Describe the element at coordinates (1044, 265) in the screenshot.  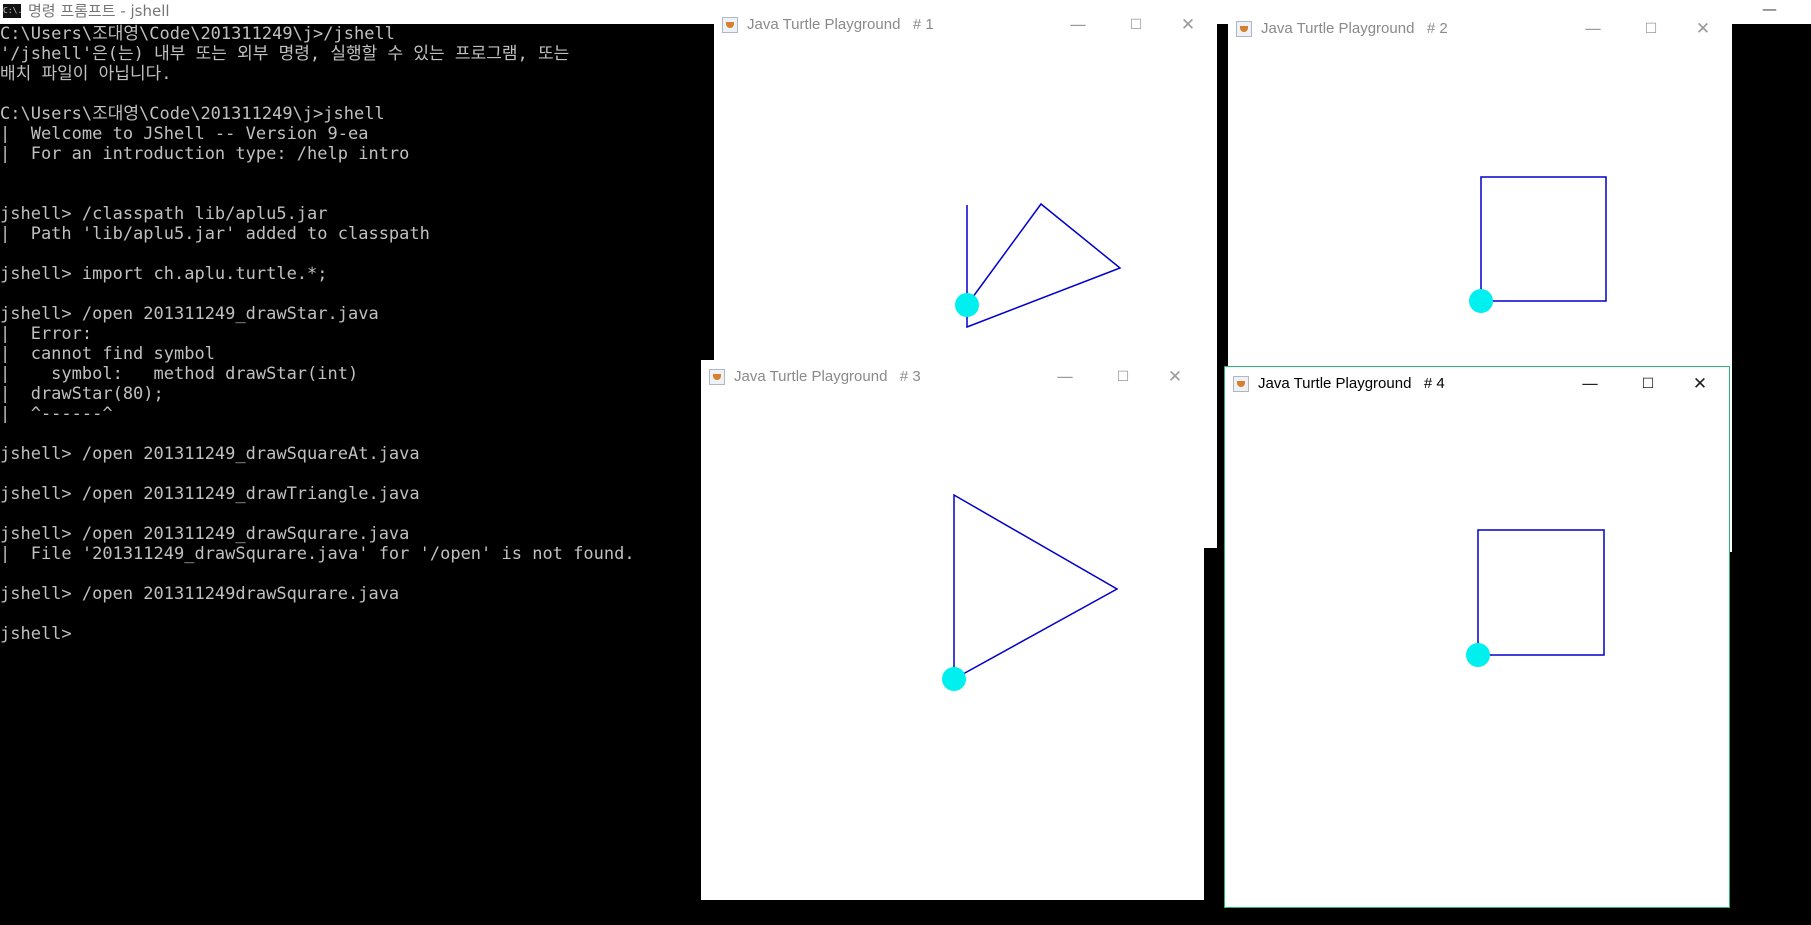
I see `star-path` at that location.